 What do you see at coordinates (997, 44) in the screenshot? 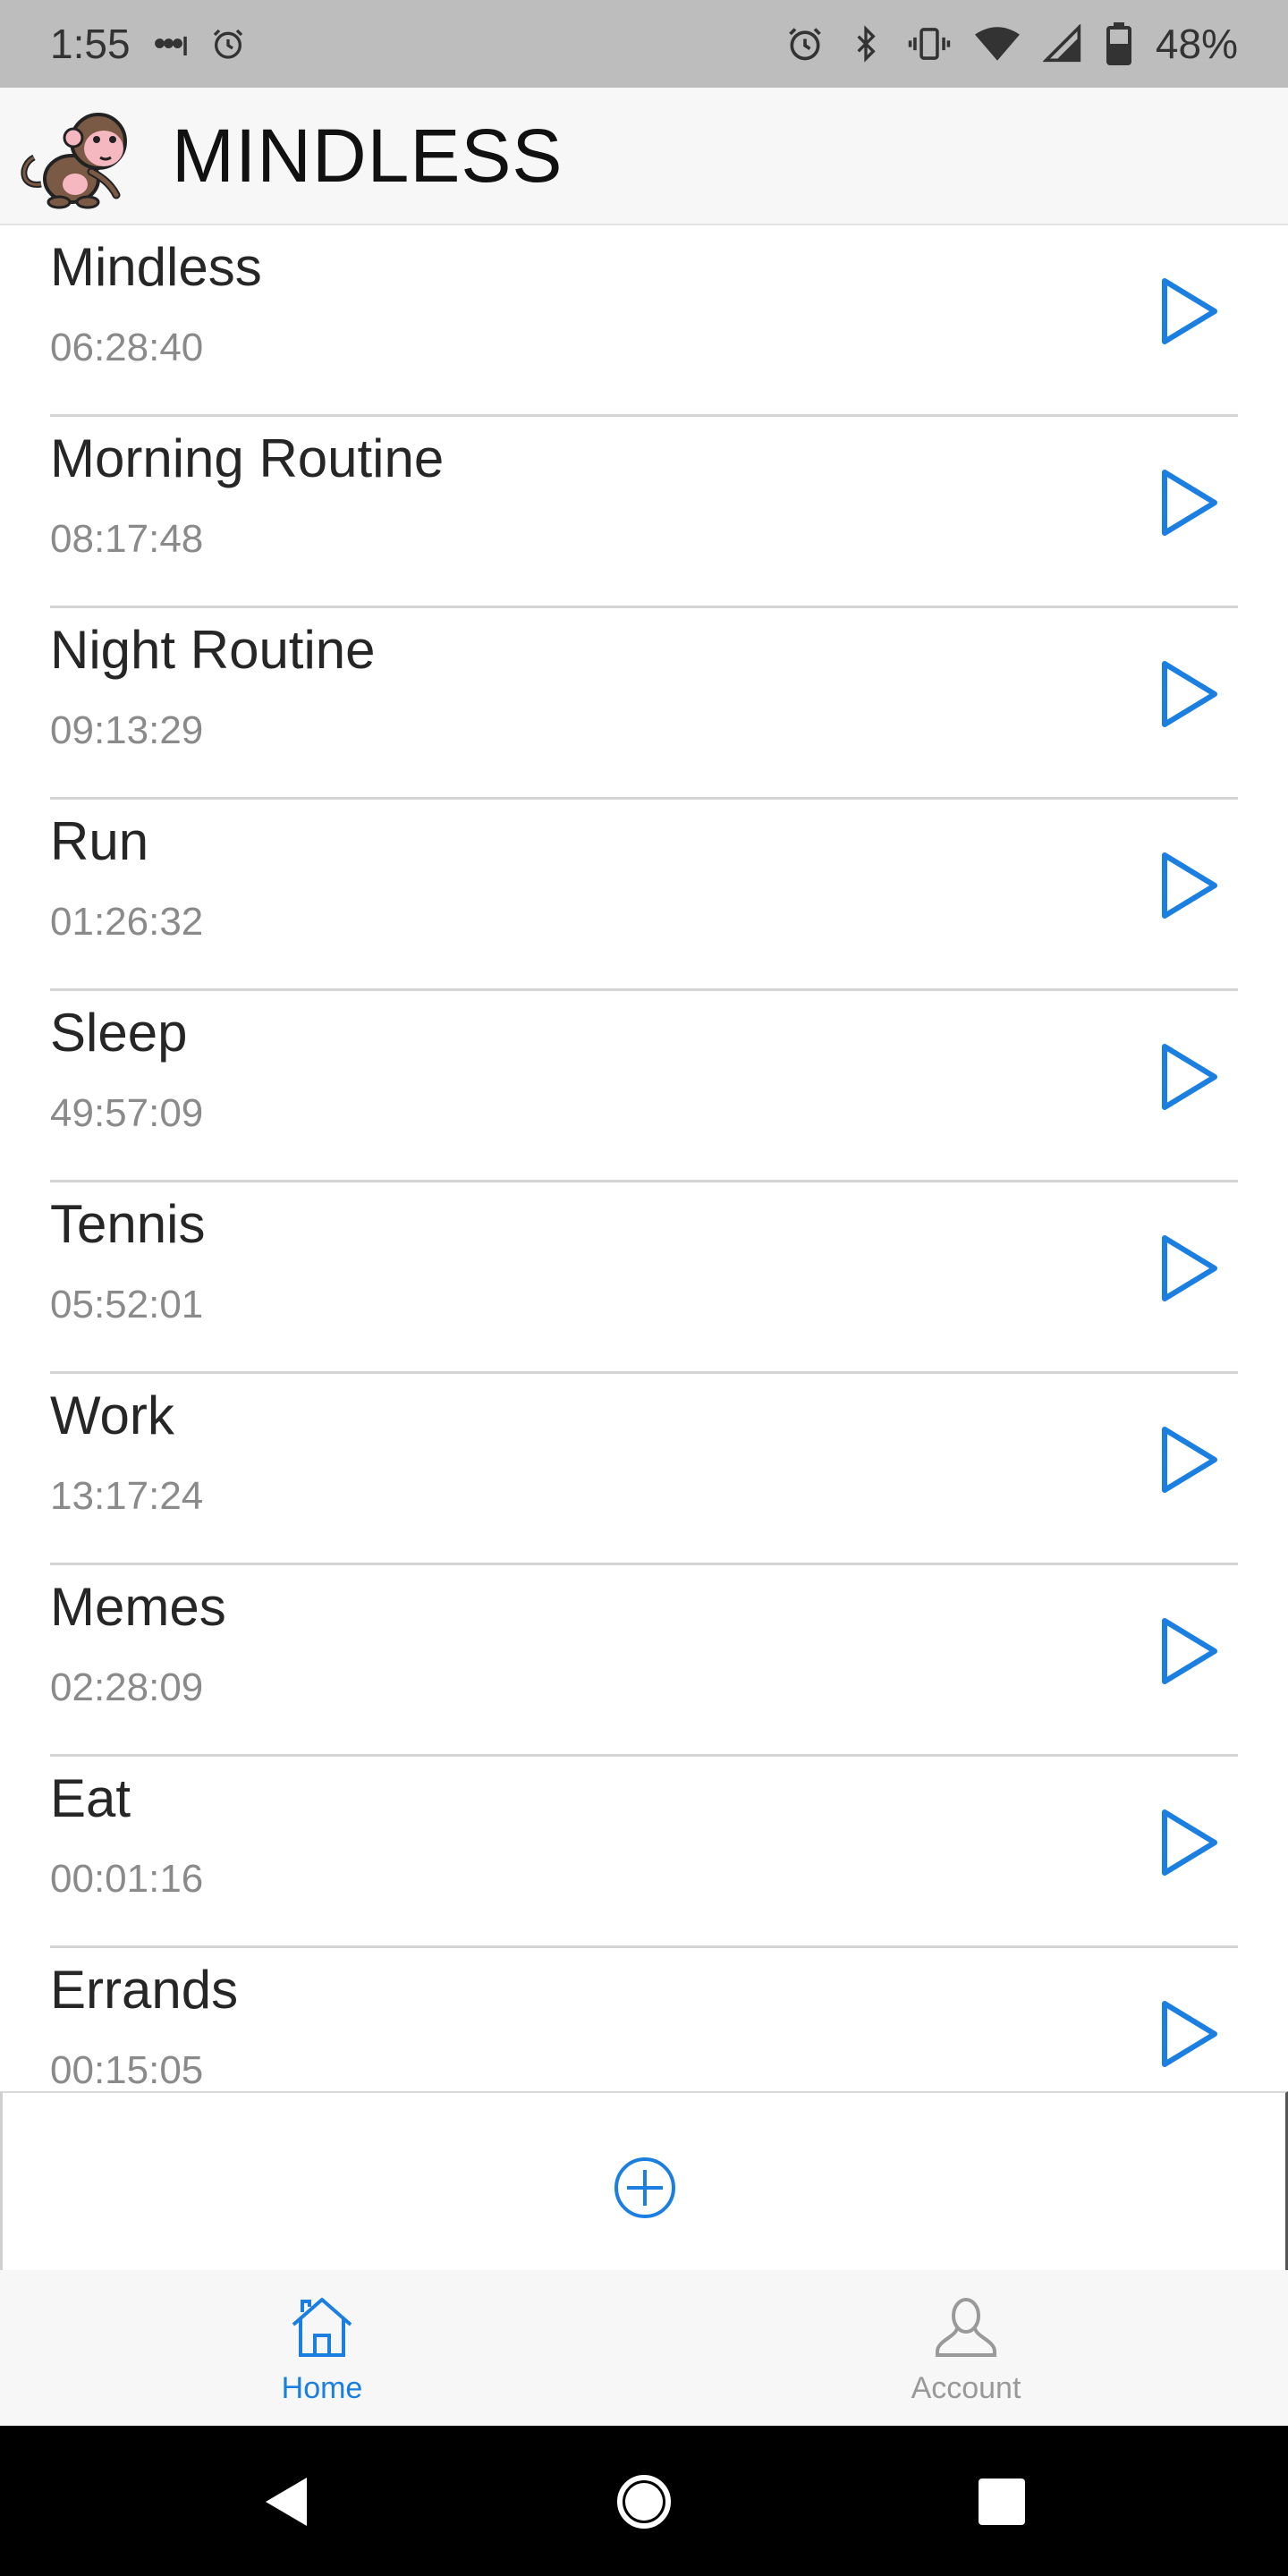
I see `wifi-icon` at bounding box center [997, 44].